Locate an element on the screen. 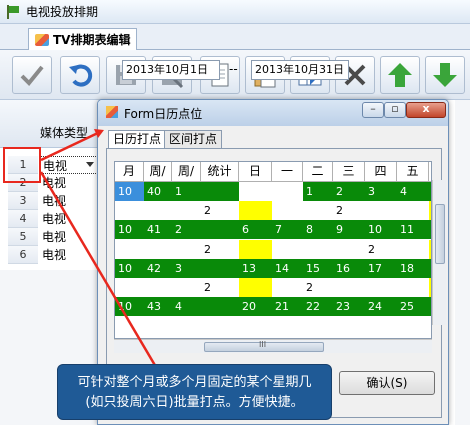  move-down-button is located at coordinates (445, 75).